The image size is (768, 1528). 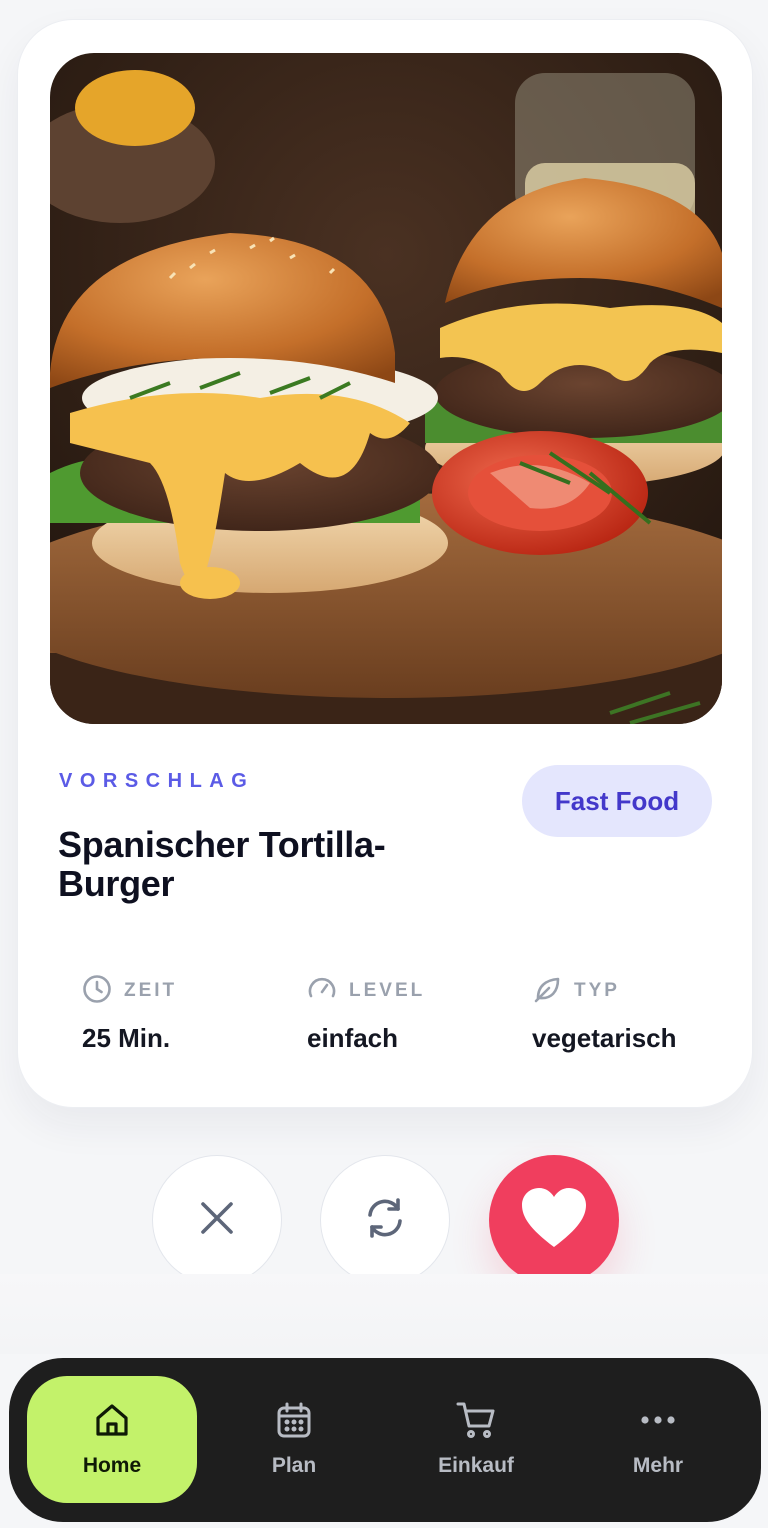 I want to click on bottom-navigation: Home Plan Einkauf Mehr, so click(x=385, y=1440).